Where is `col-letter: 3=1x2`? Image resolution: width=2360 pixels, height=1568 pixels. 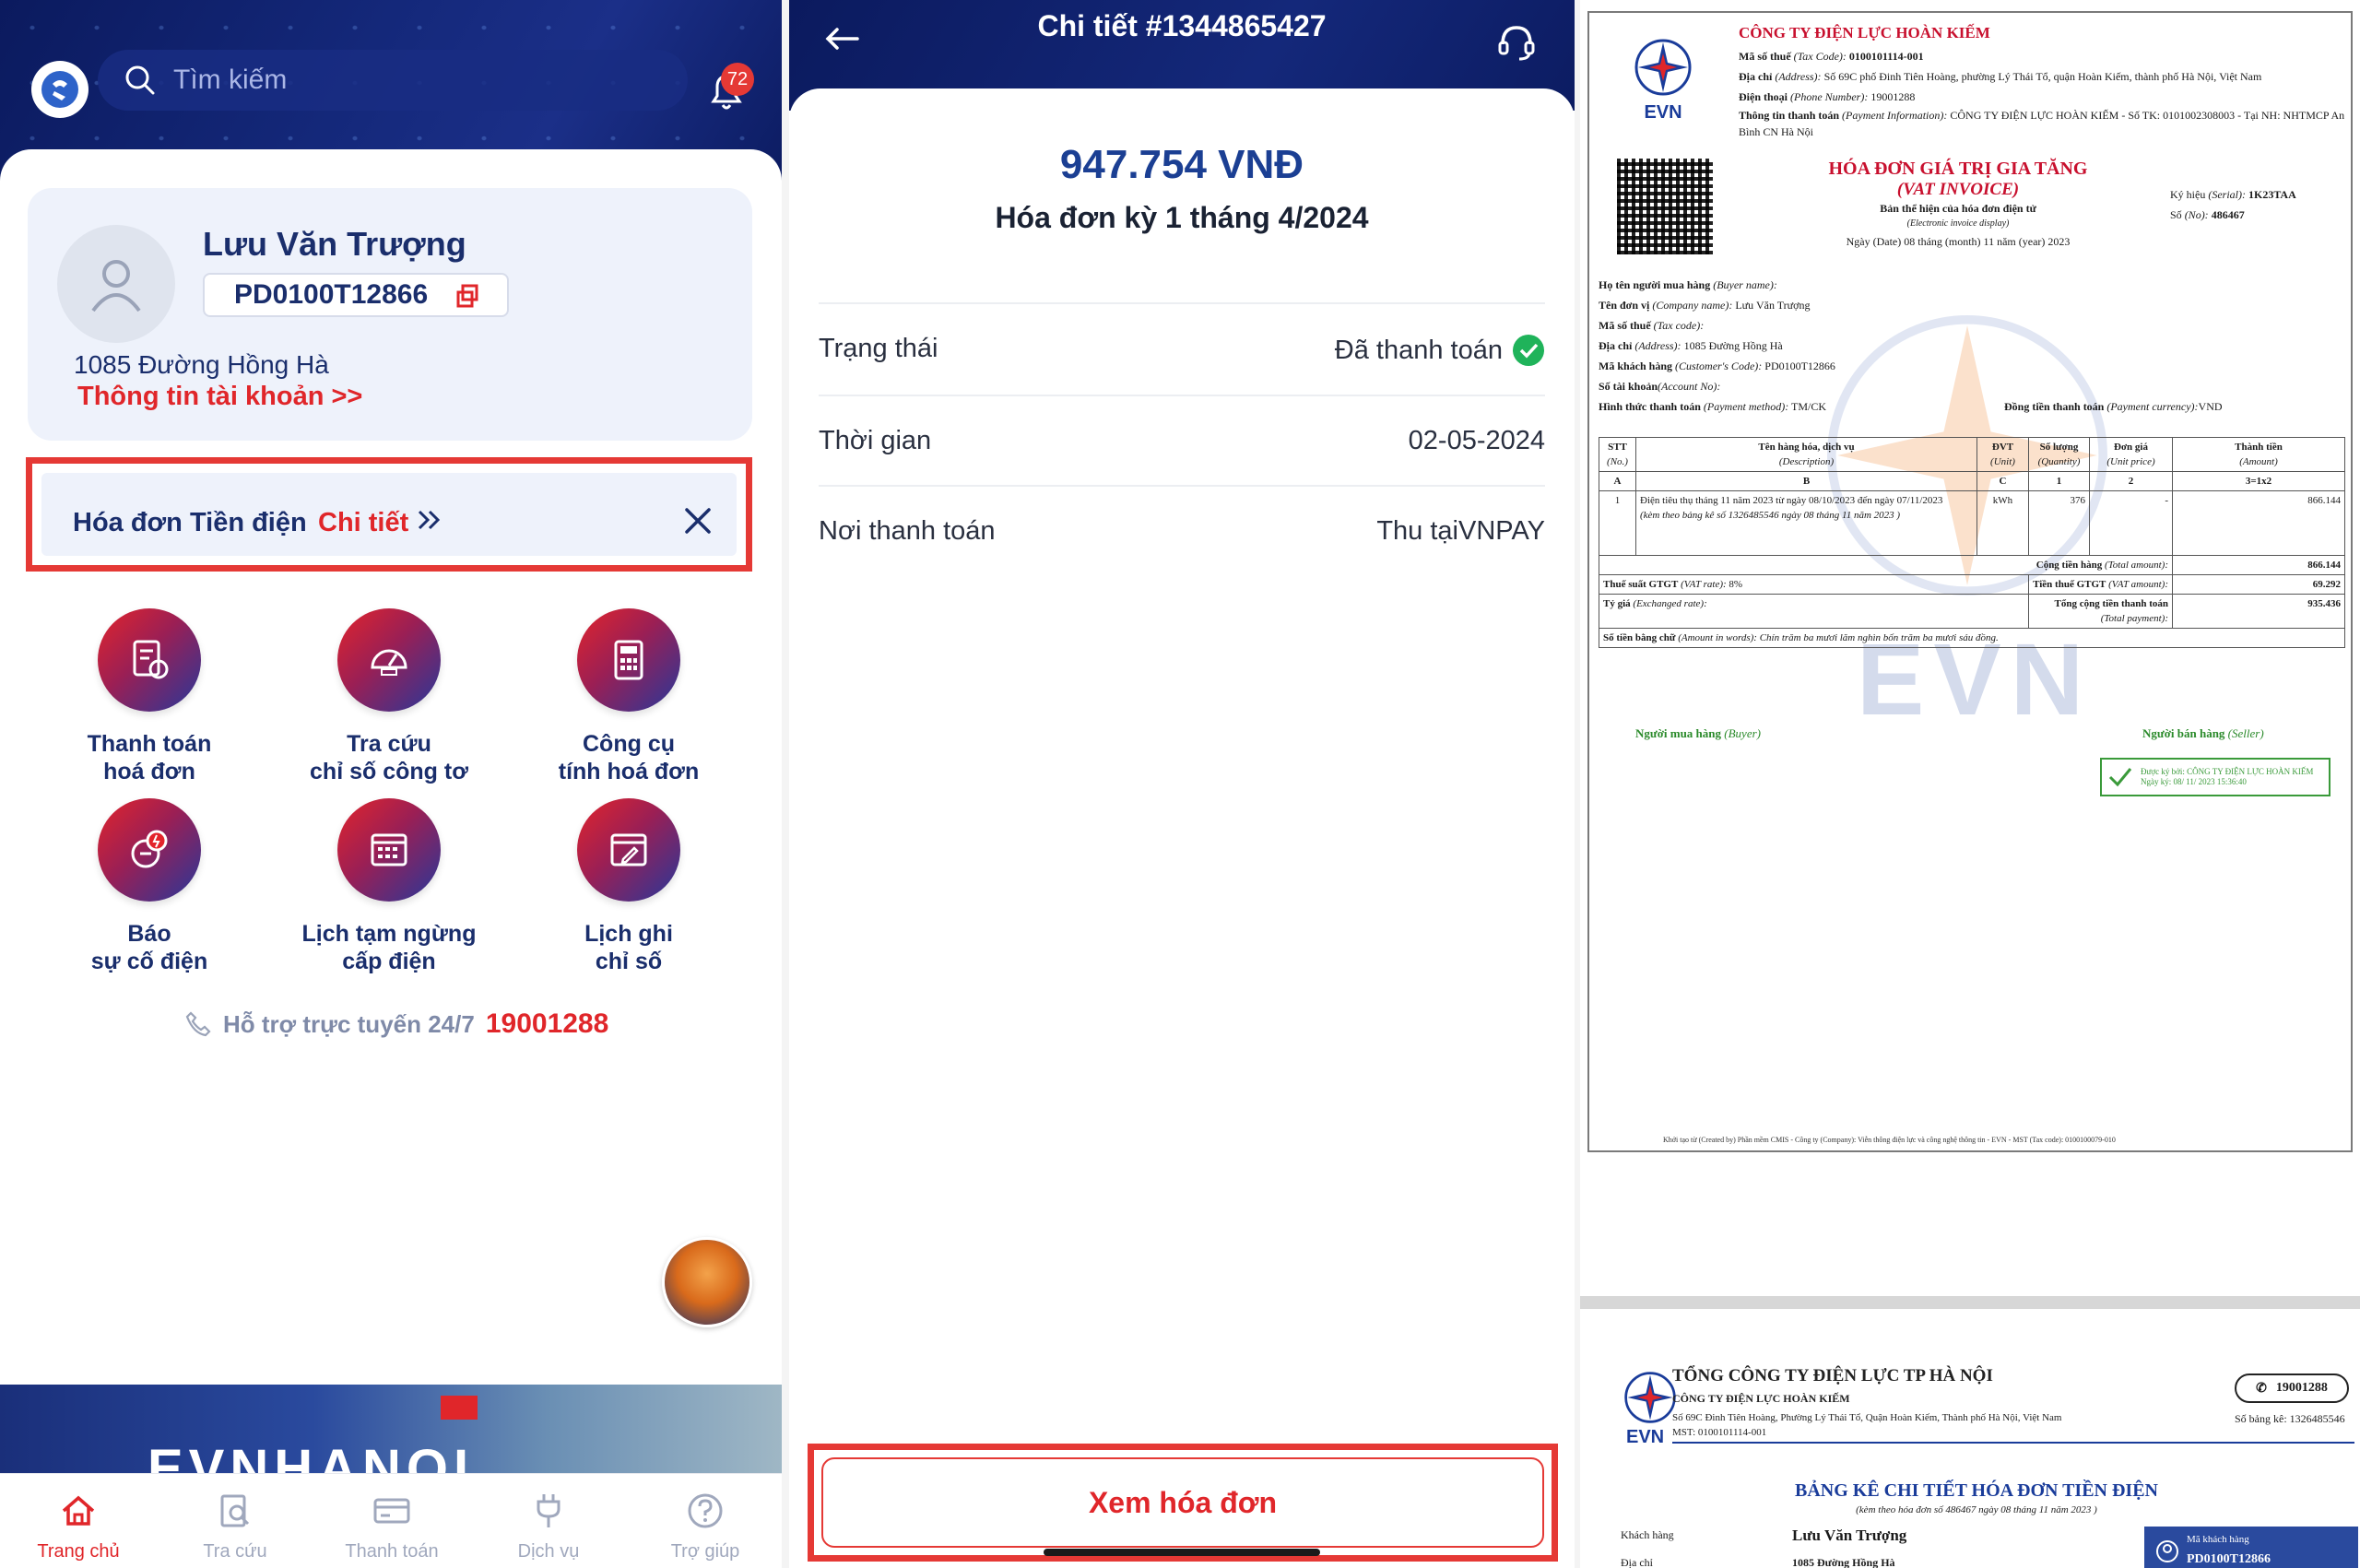 col-letter: 3=1x2 is located at coordinates (2258, 481).